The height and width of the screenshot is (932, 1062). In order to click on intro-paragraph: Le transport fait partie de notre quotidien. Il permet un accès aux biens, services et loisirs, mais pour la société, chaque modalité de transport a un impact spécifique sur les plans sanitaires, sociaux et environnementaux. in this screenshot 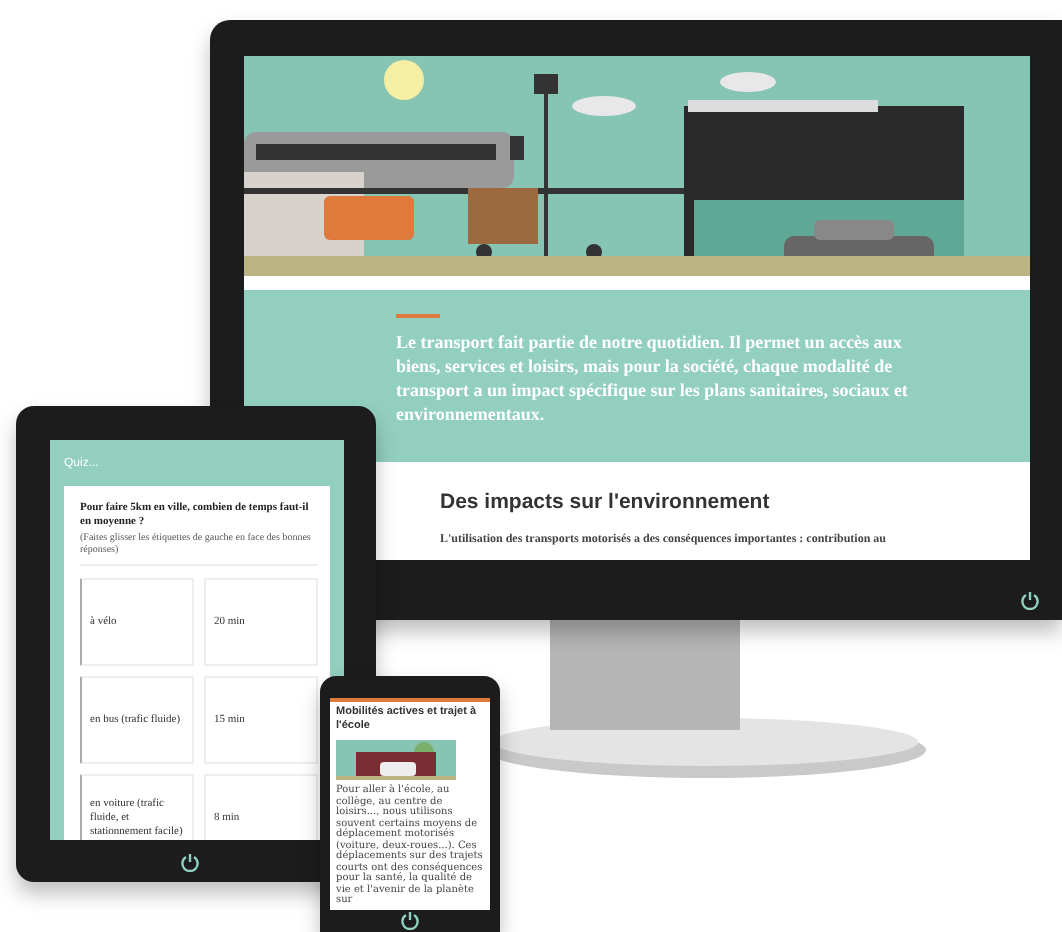, I will do `click(653, 378)`.